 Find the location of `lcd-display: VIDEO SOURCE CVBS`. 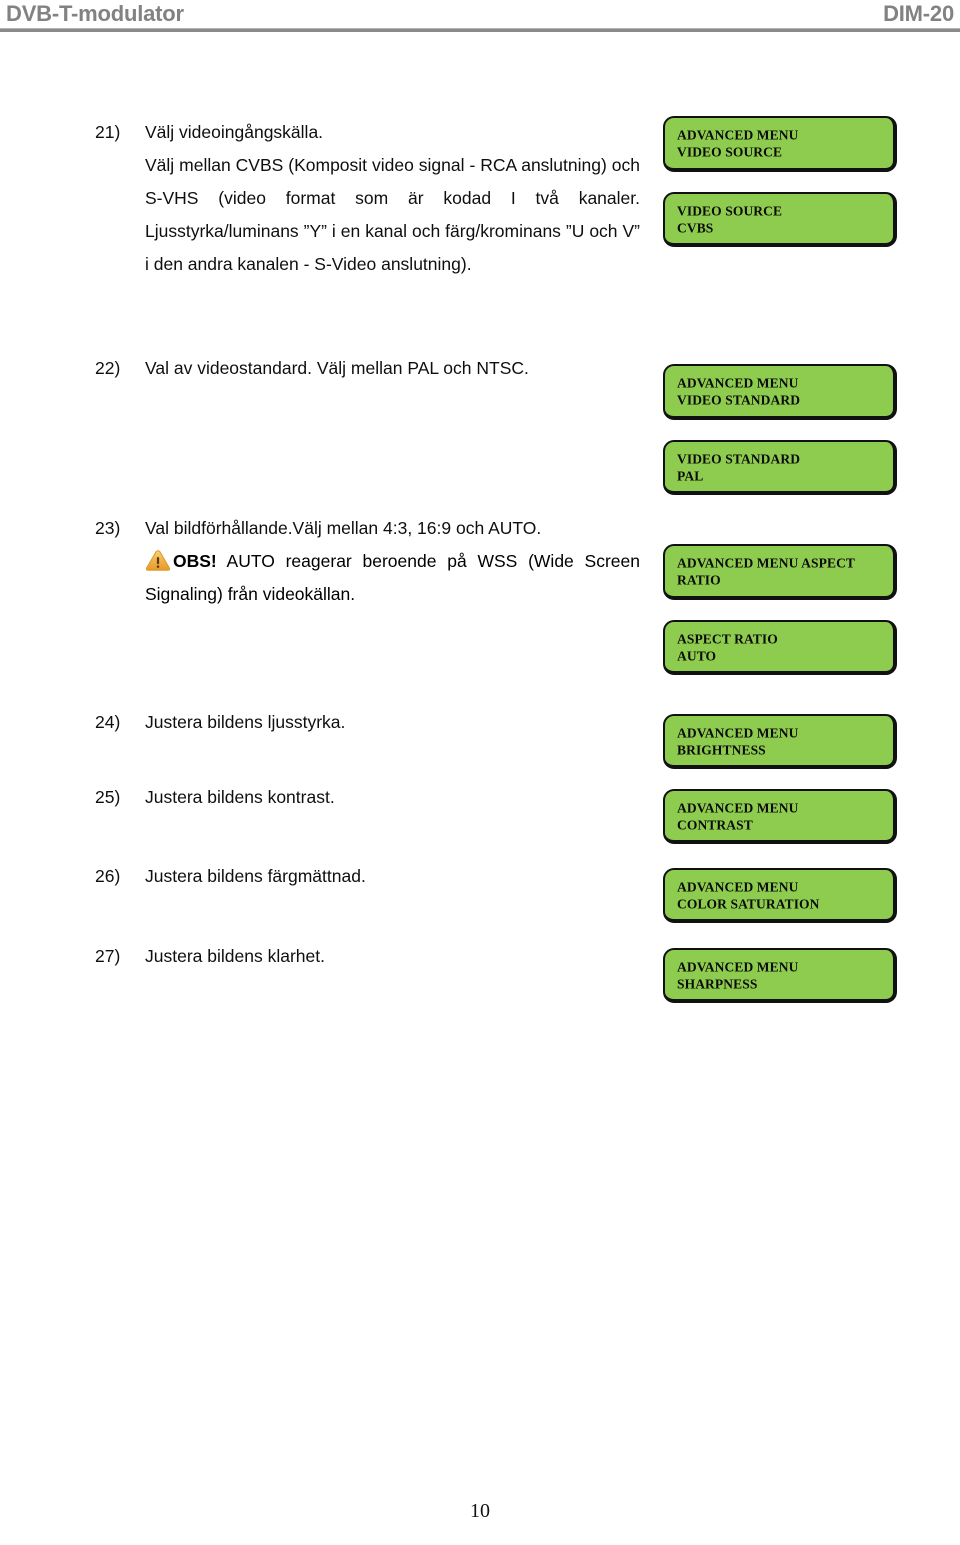

lcd-display: VIDEO SOURCE CVBS is located at coordinates (780, 219).